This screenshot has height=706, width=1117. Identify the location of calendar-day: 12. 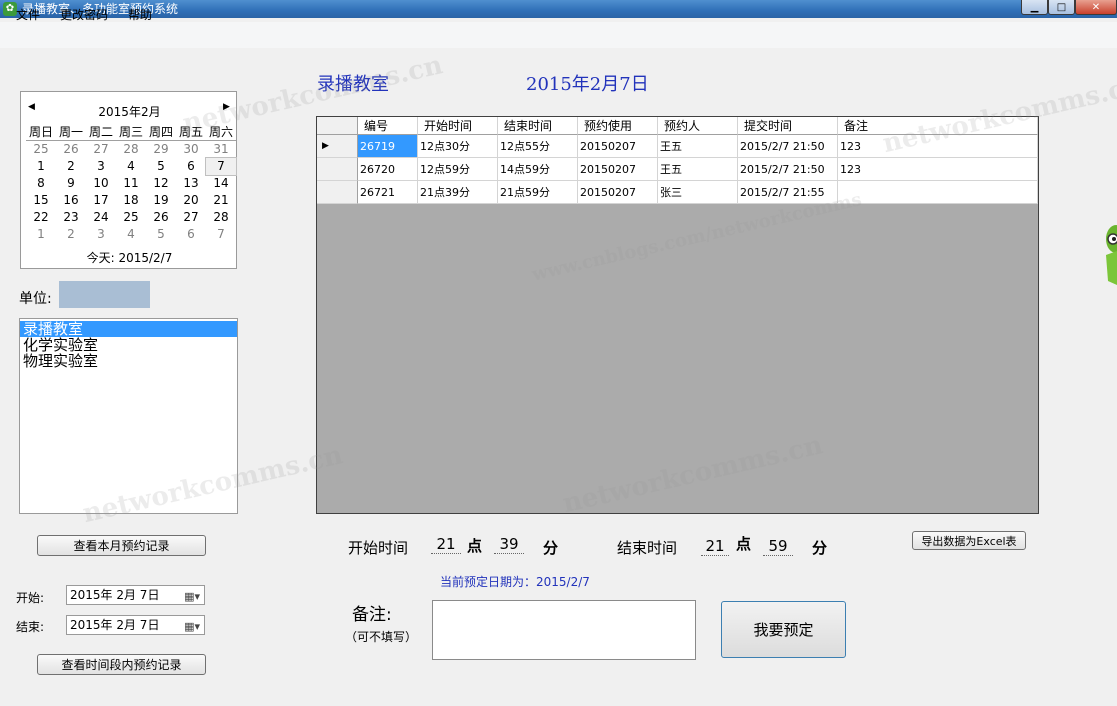
(161, 183).